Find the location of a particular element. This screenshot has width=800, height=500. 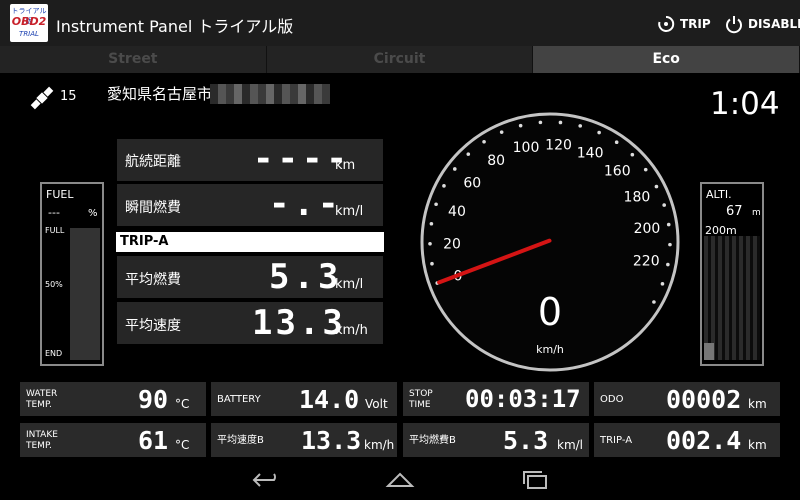

back-icon is located at coordinates (266, 480).